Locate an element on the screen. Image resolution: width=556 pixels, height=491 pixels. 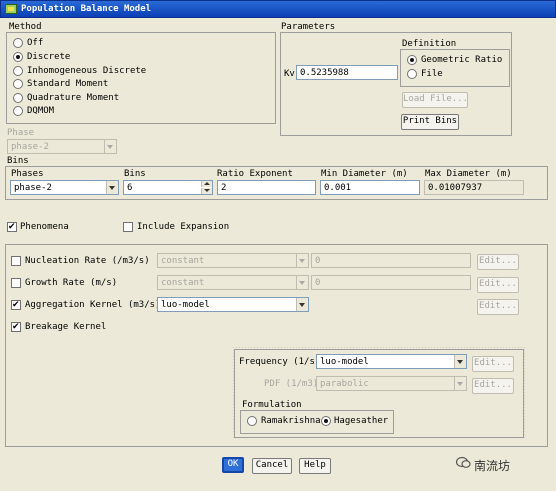
method-label: Method is located at coordinates (25, 27).